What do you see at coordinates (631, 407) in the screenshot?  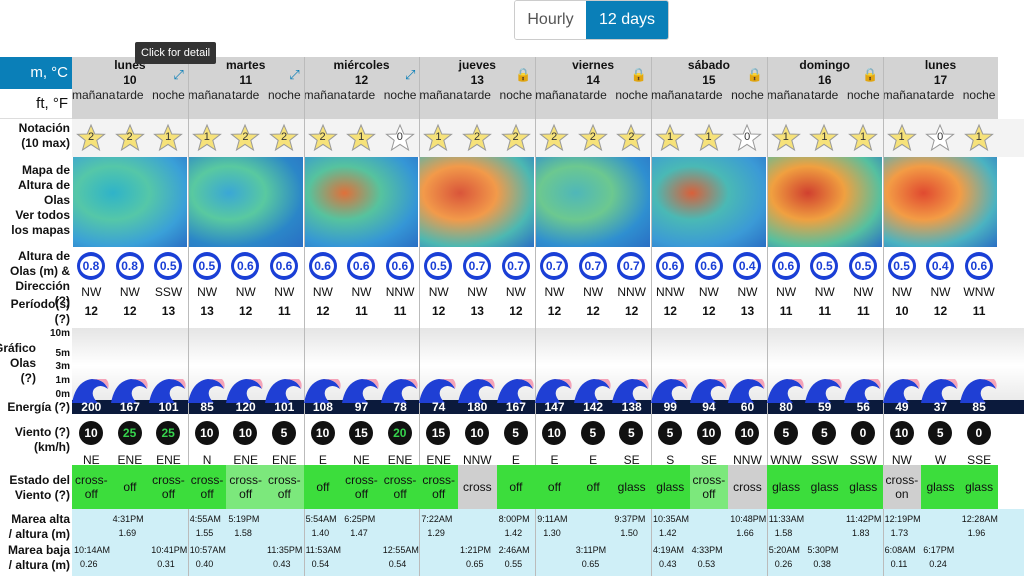 I see `energy-value: 138` at bounding box center [631, 407].